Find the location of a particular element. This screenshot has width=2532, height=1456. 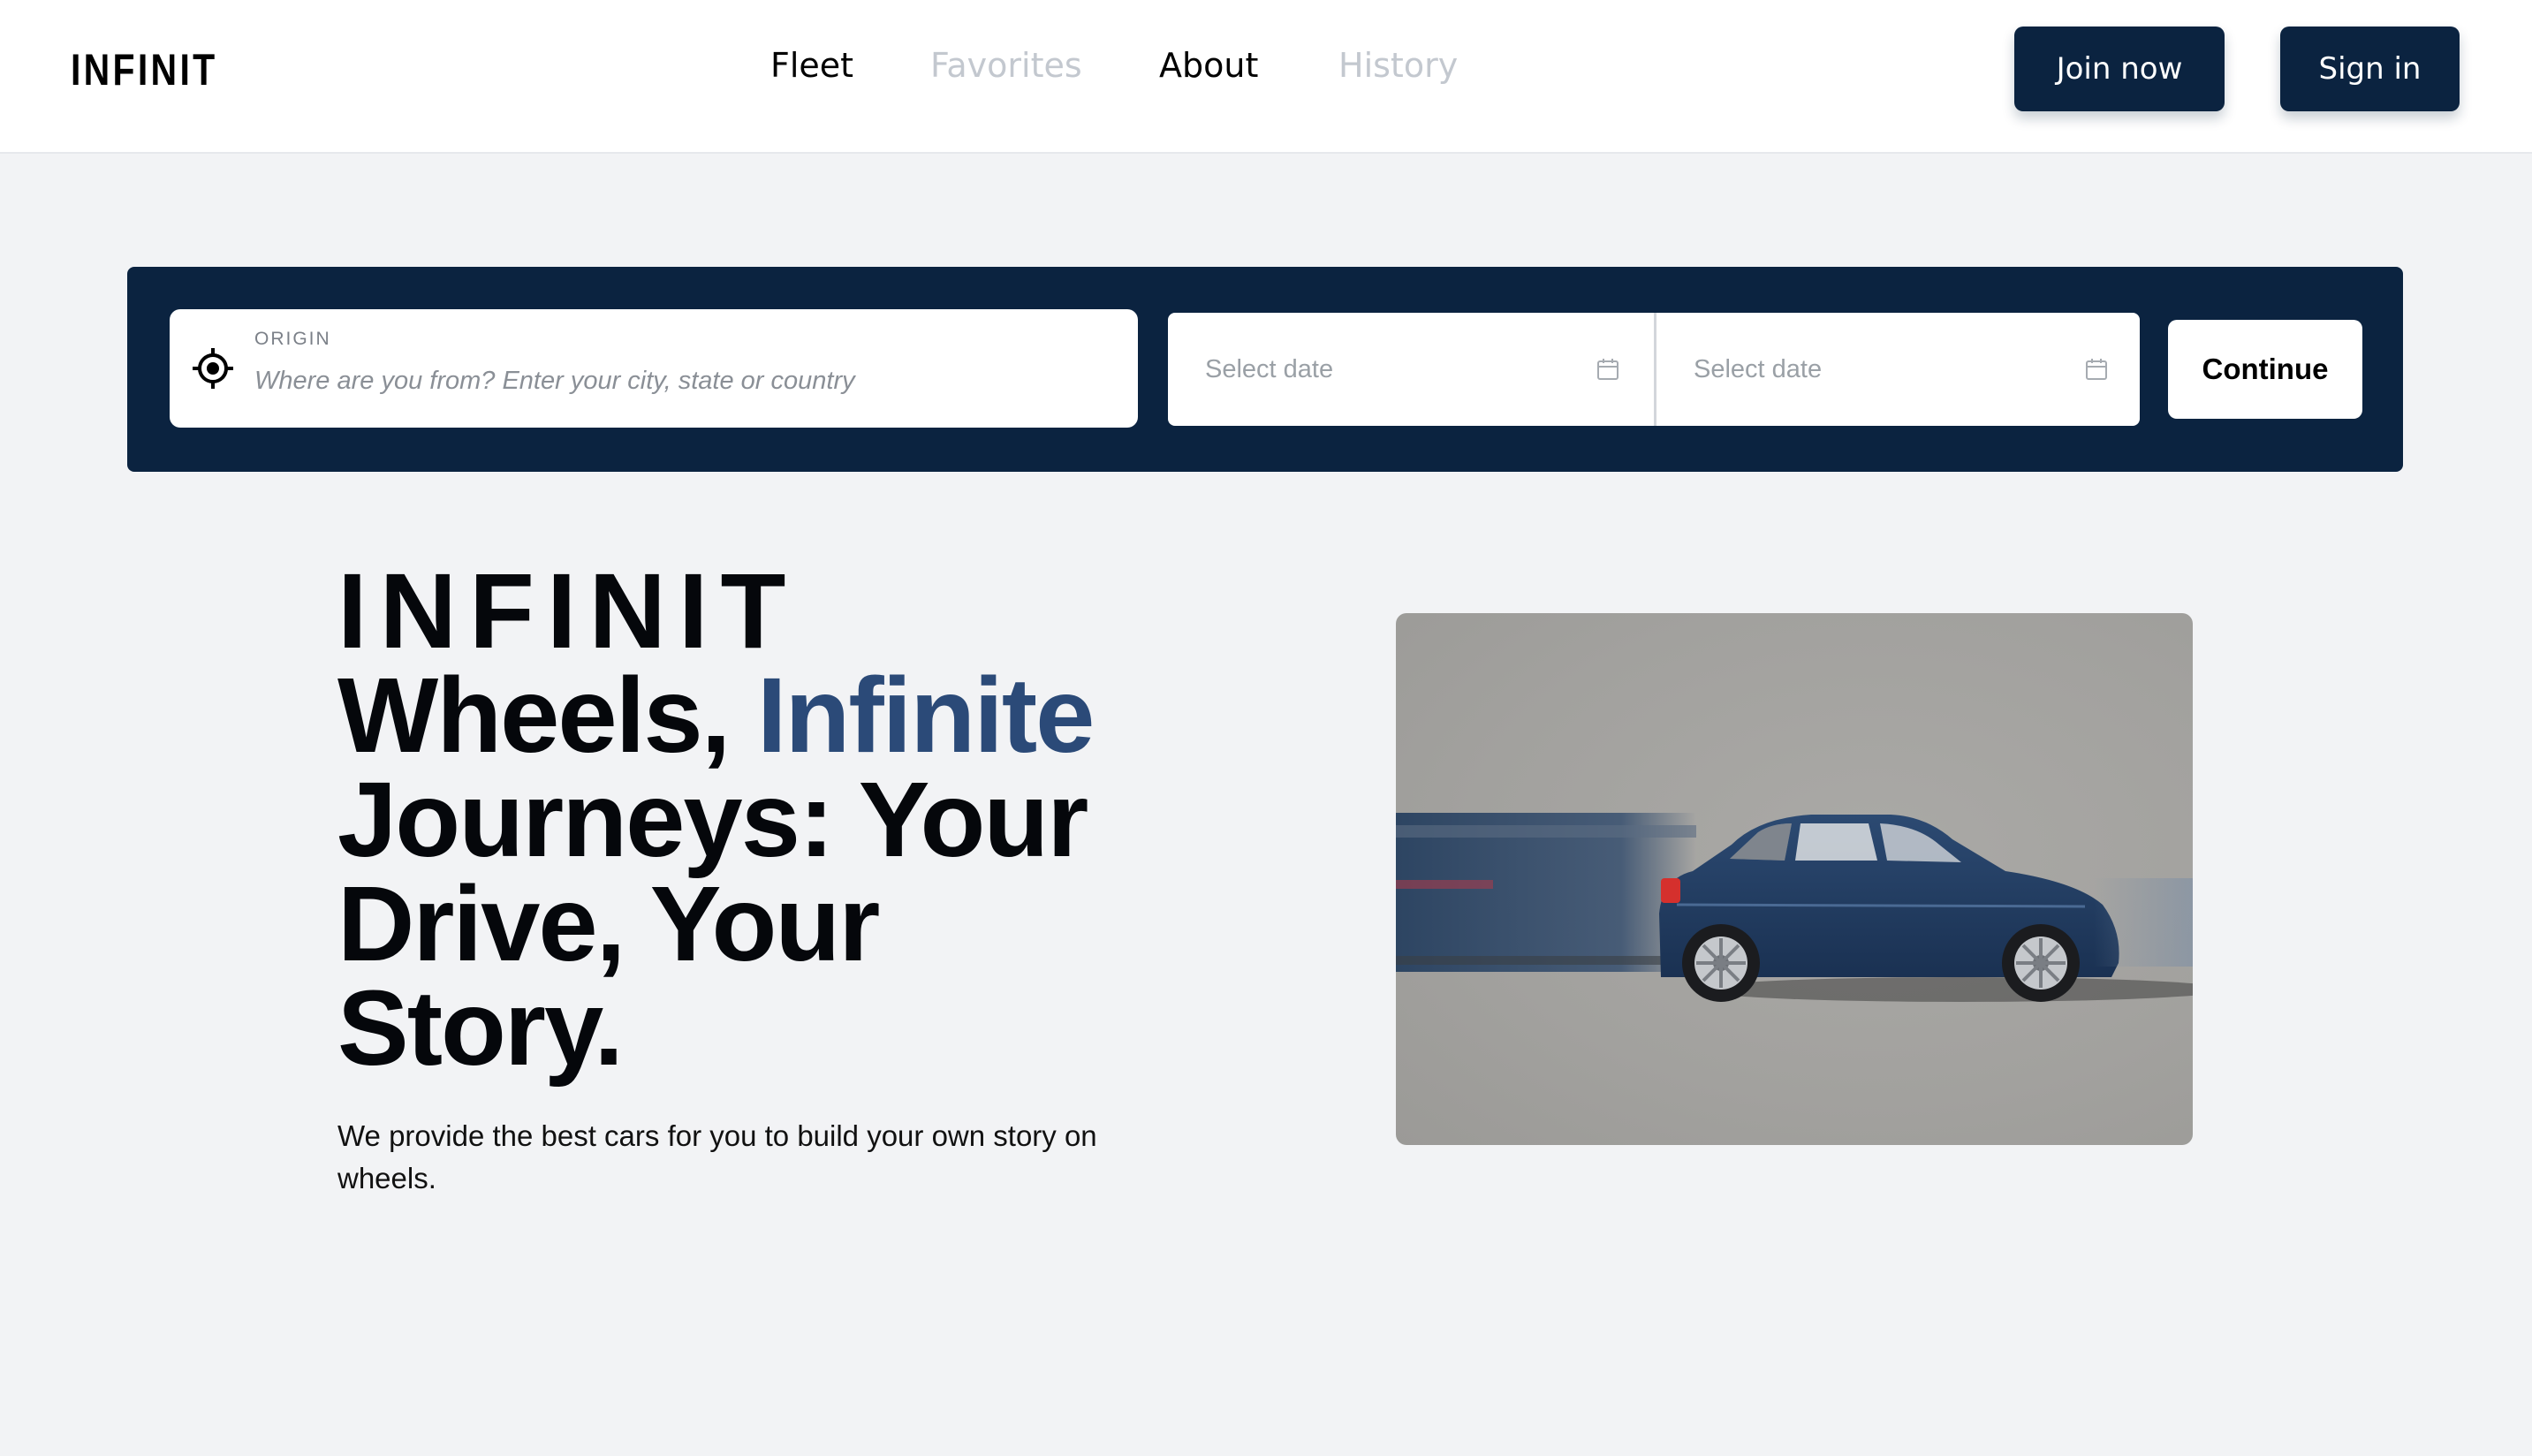

nav-favorites: Favorites is located at coordinates (1006, 66).